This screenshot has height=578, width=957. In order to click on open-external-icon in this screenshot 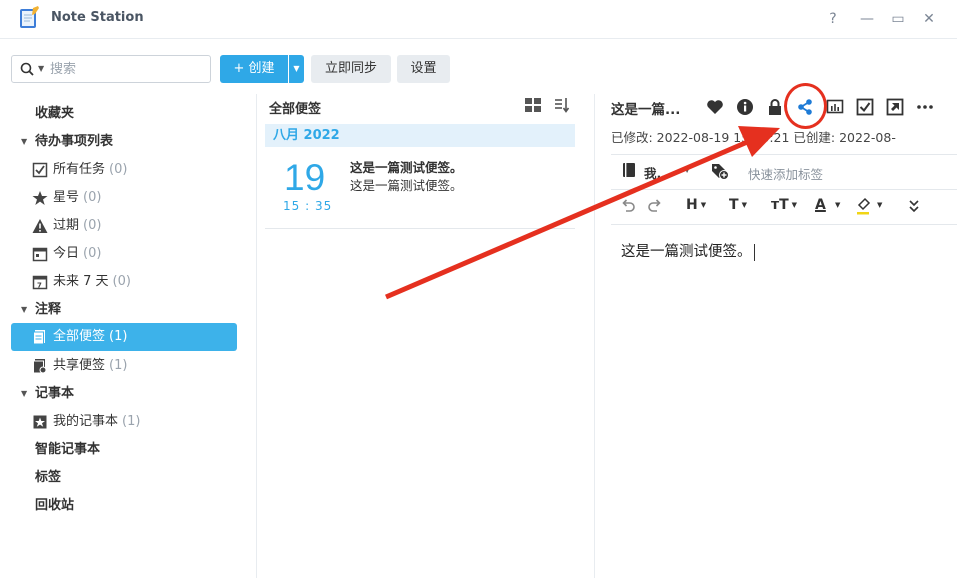, I will do `click(895, 107)`.